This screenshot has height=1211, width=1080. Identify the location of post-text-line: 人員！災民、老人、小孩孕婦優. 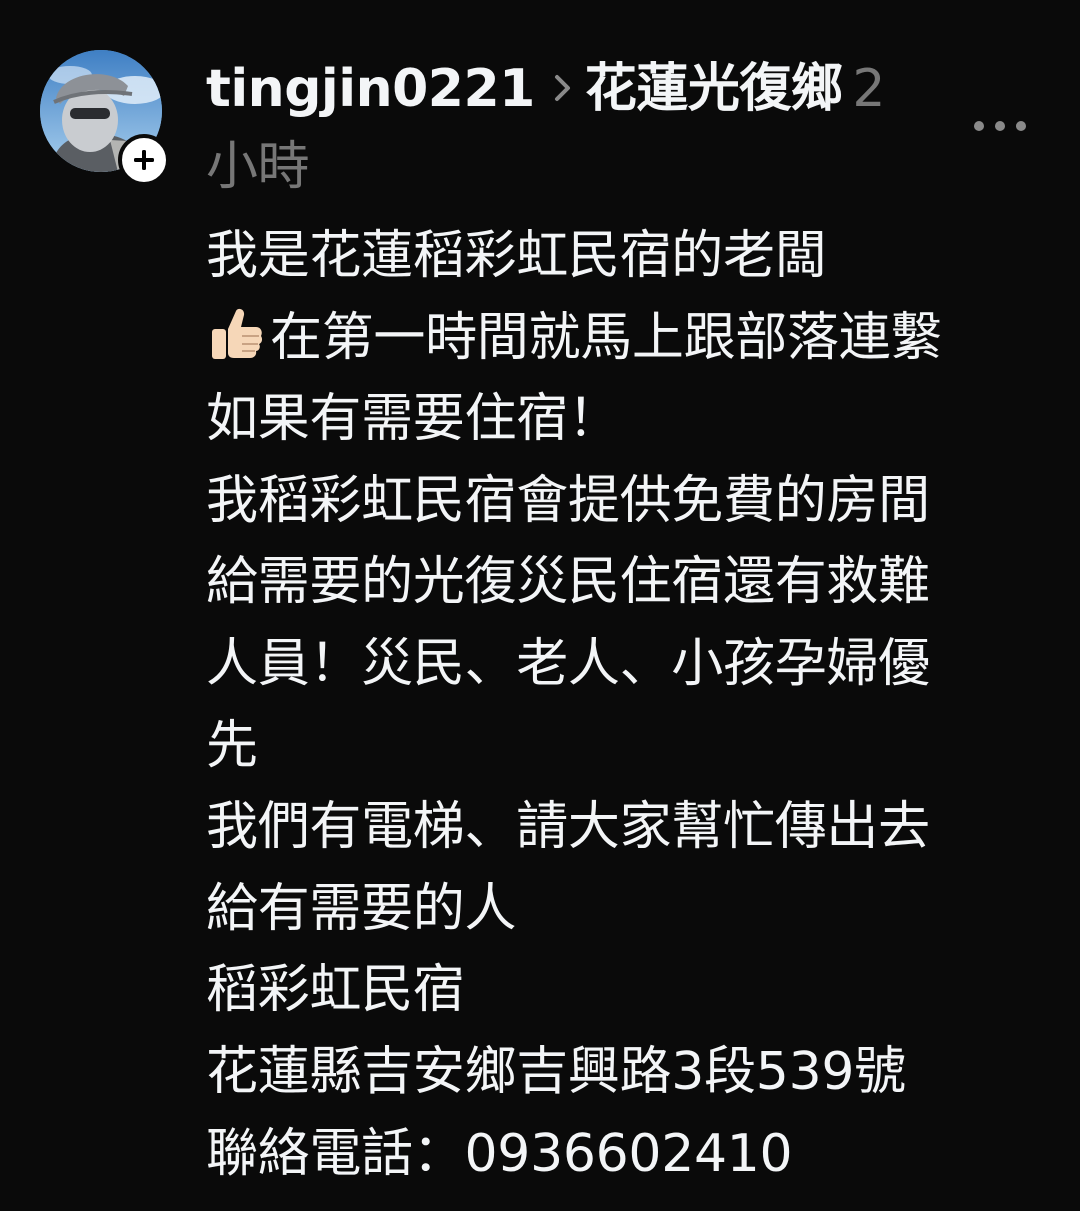
(568, 663).